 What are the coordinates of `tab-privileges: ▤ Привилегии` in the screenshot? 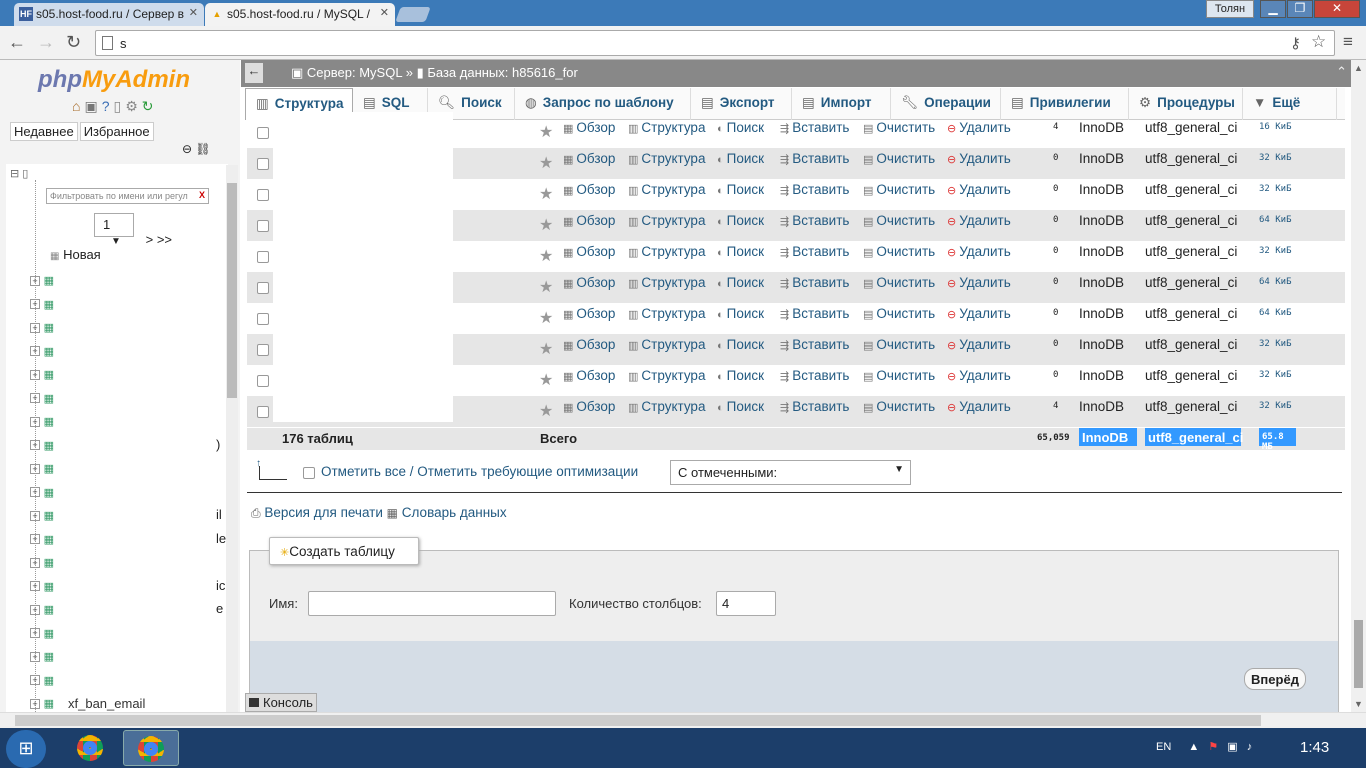 It's located at (1065, 104).